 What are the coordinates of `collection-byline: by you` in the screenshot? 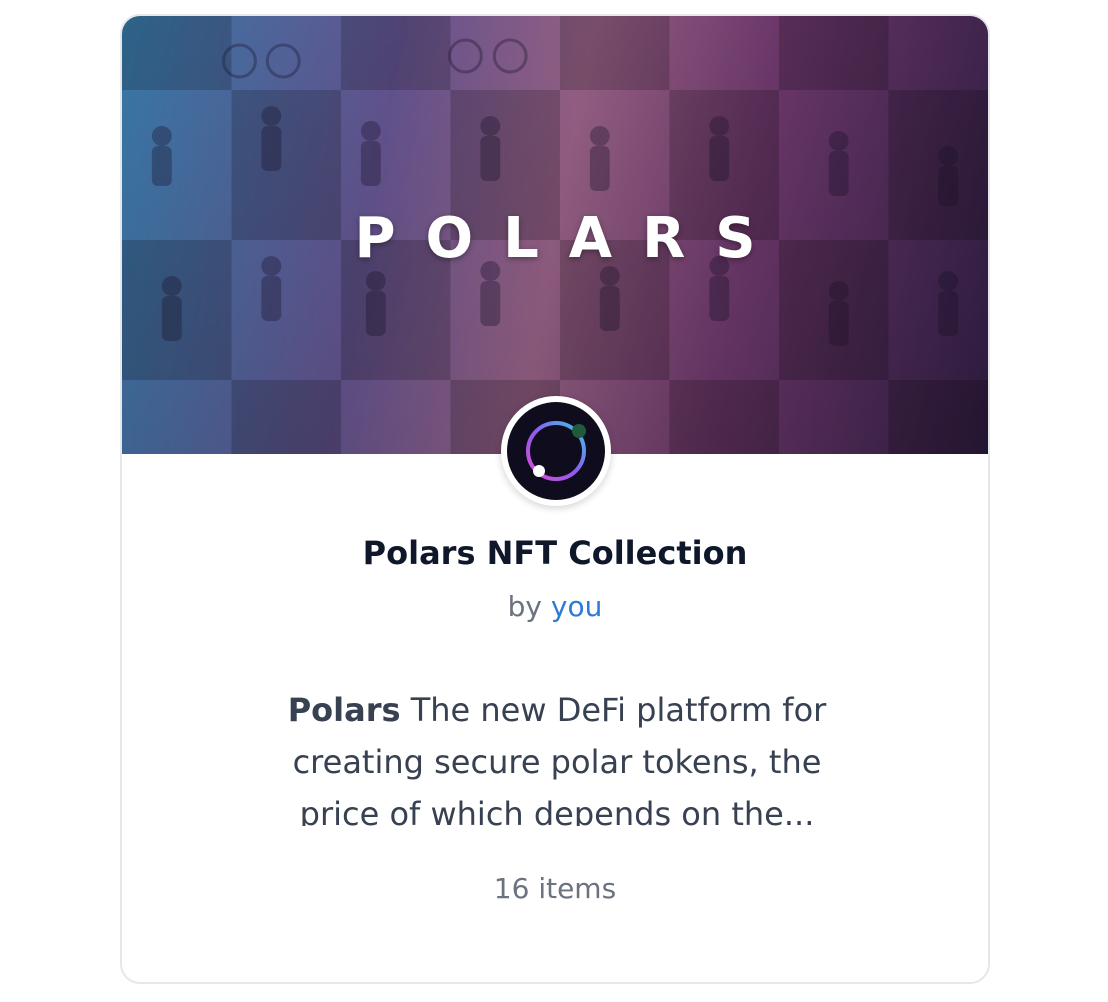 It's located at (555, 606).